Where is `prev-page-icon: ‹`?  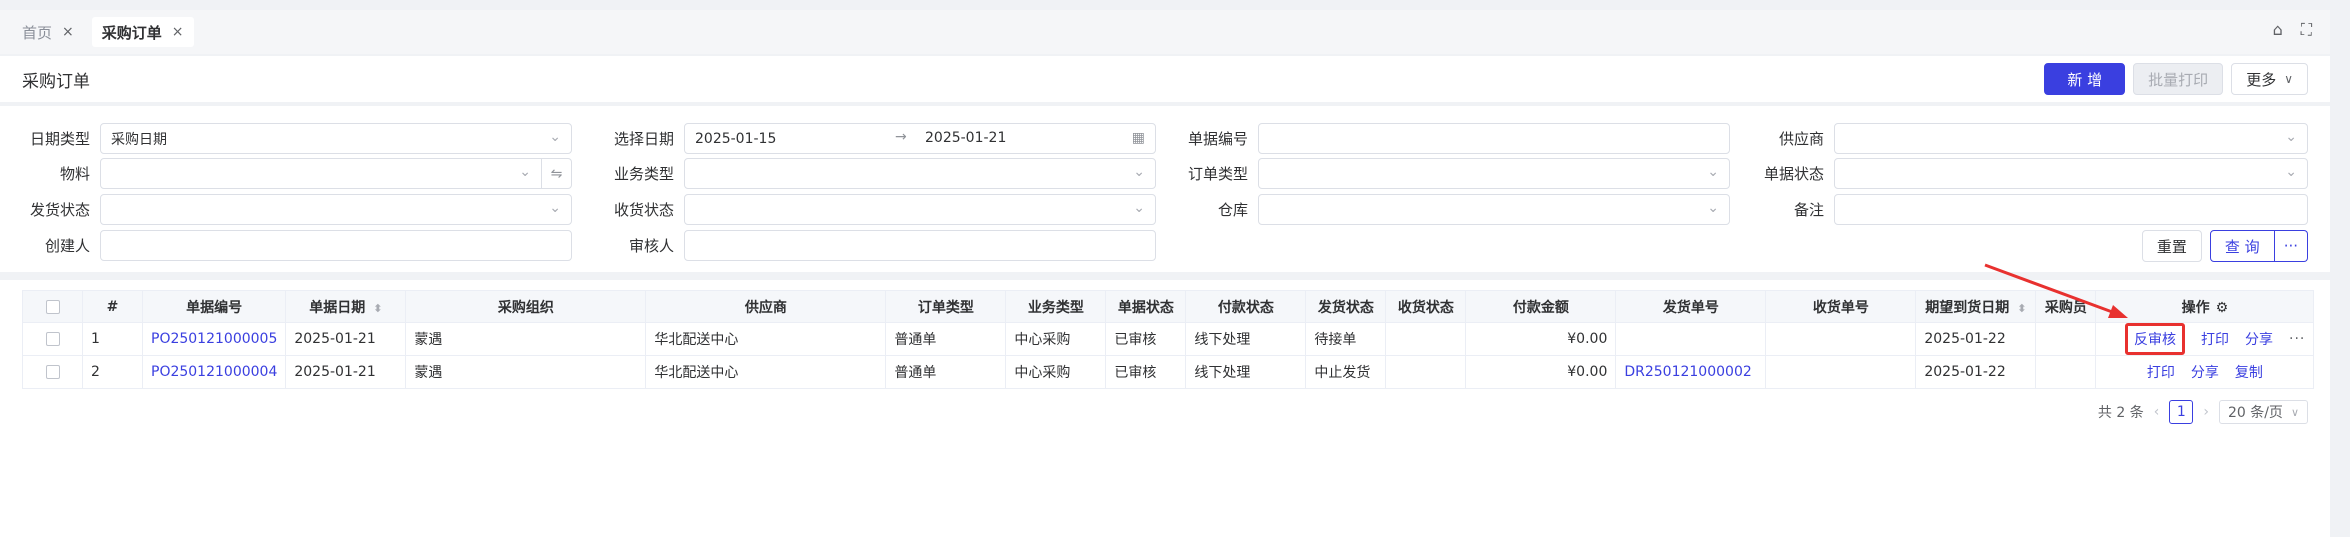
prev-page-icon: ‹ is located at coordinates (2157, 412).